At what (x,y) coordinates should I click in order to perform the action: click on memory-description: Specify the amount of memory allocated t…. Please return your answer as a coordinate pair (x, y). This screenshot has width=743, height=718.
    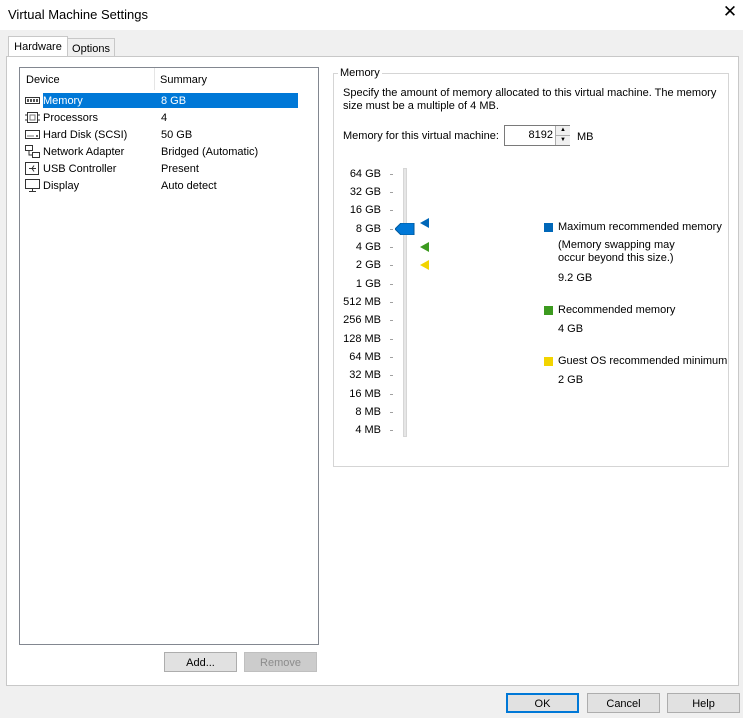
    Looking at the image, I should click on (530, 99).